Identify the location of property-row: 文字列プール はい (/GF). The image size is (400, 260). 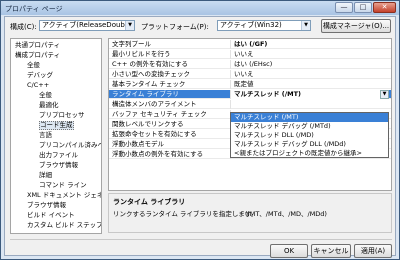
(250, 44).